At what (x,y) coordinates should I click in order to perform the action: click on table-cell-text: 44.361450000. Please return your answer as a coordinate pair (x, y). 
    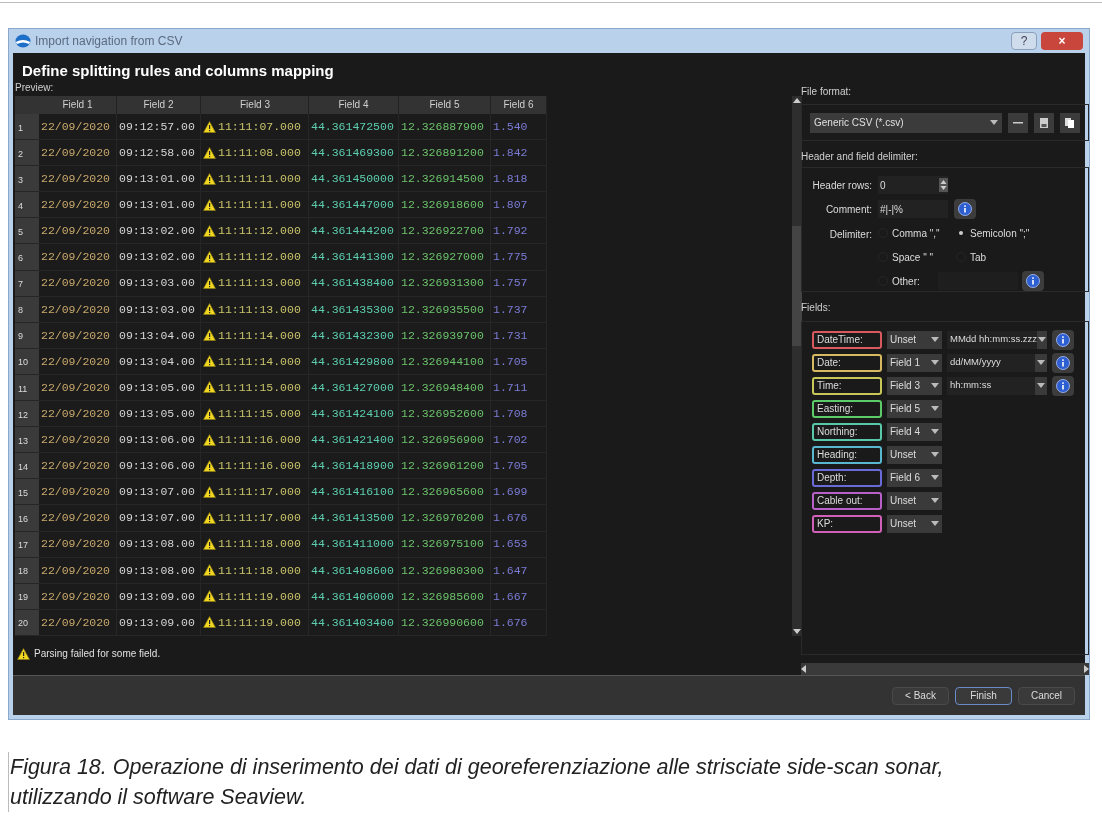
    Looking at the image, I should click on (352, 179).